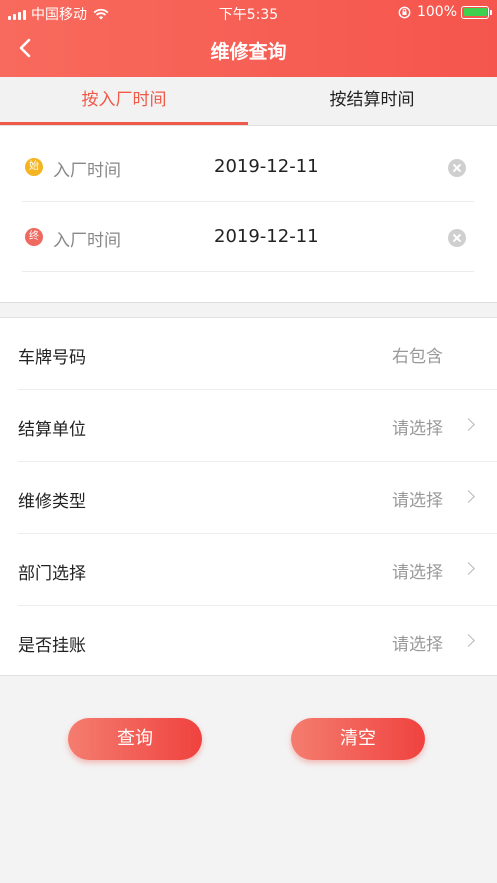  What do you see at coordinates (52, 430) in the screenshot?
I see `form-label: 结算单位` at bounding box center [52, 430].